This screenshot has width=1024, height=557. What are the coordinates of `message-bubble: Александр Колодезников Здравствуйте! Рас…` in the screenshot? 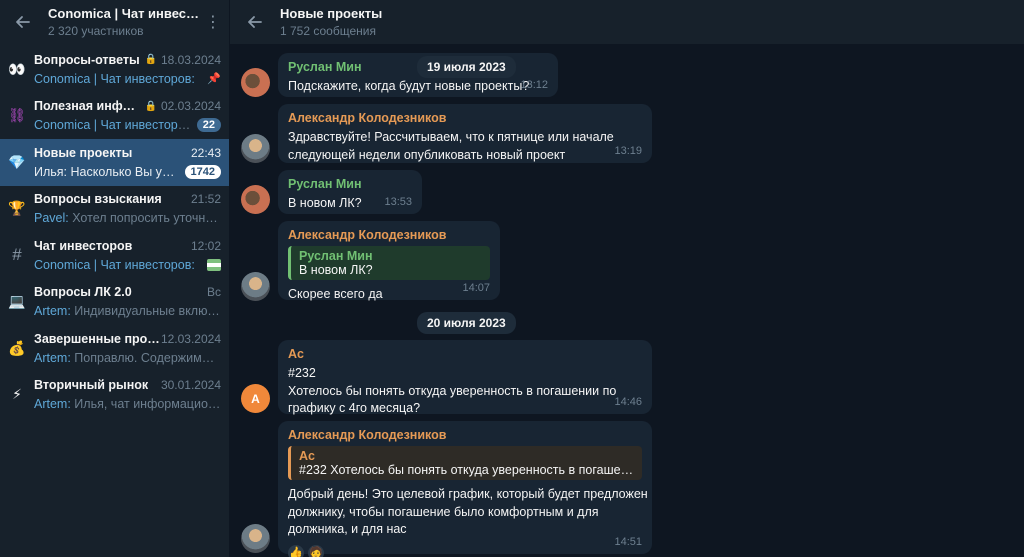 It's located at (465, 133).